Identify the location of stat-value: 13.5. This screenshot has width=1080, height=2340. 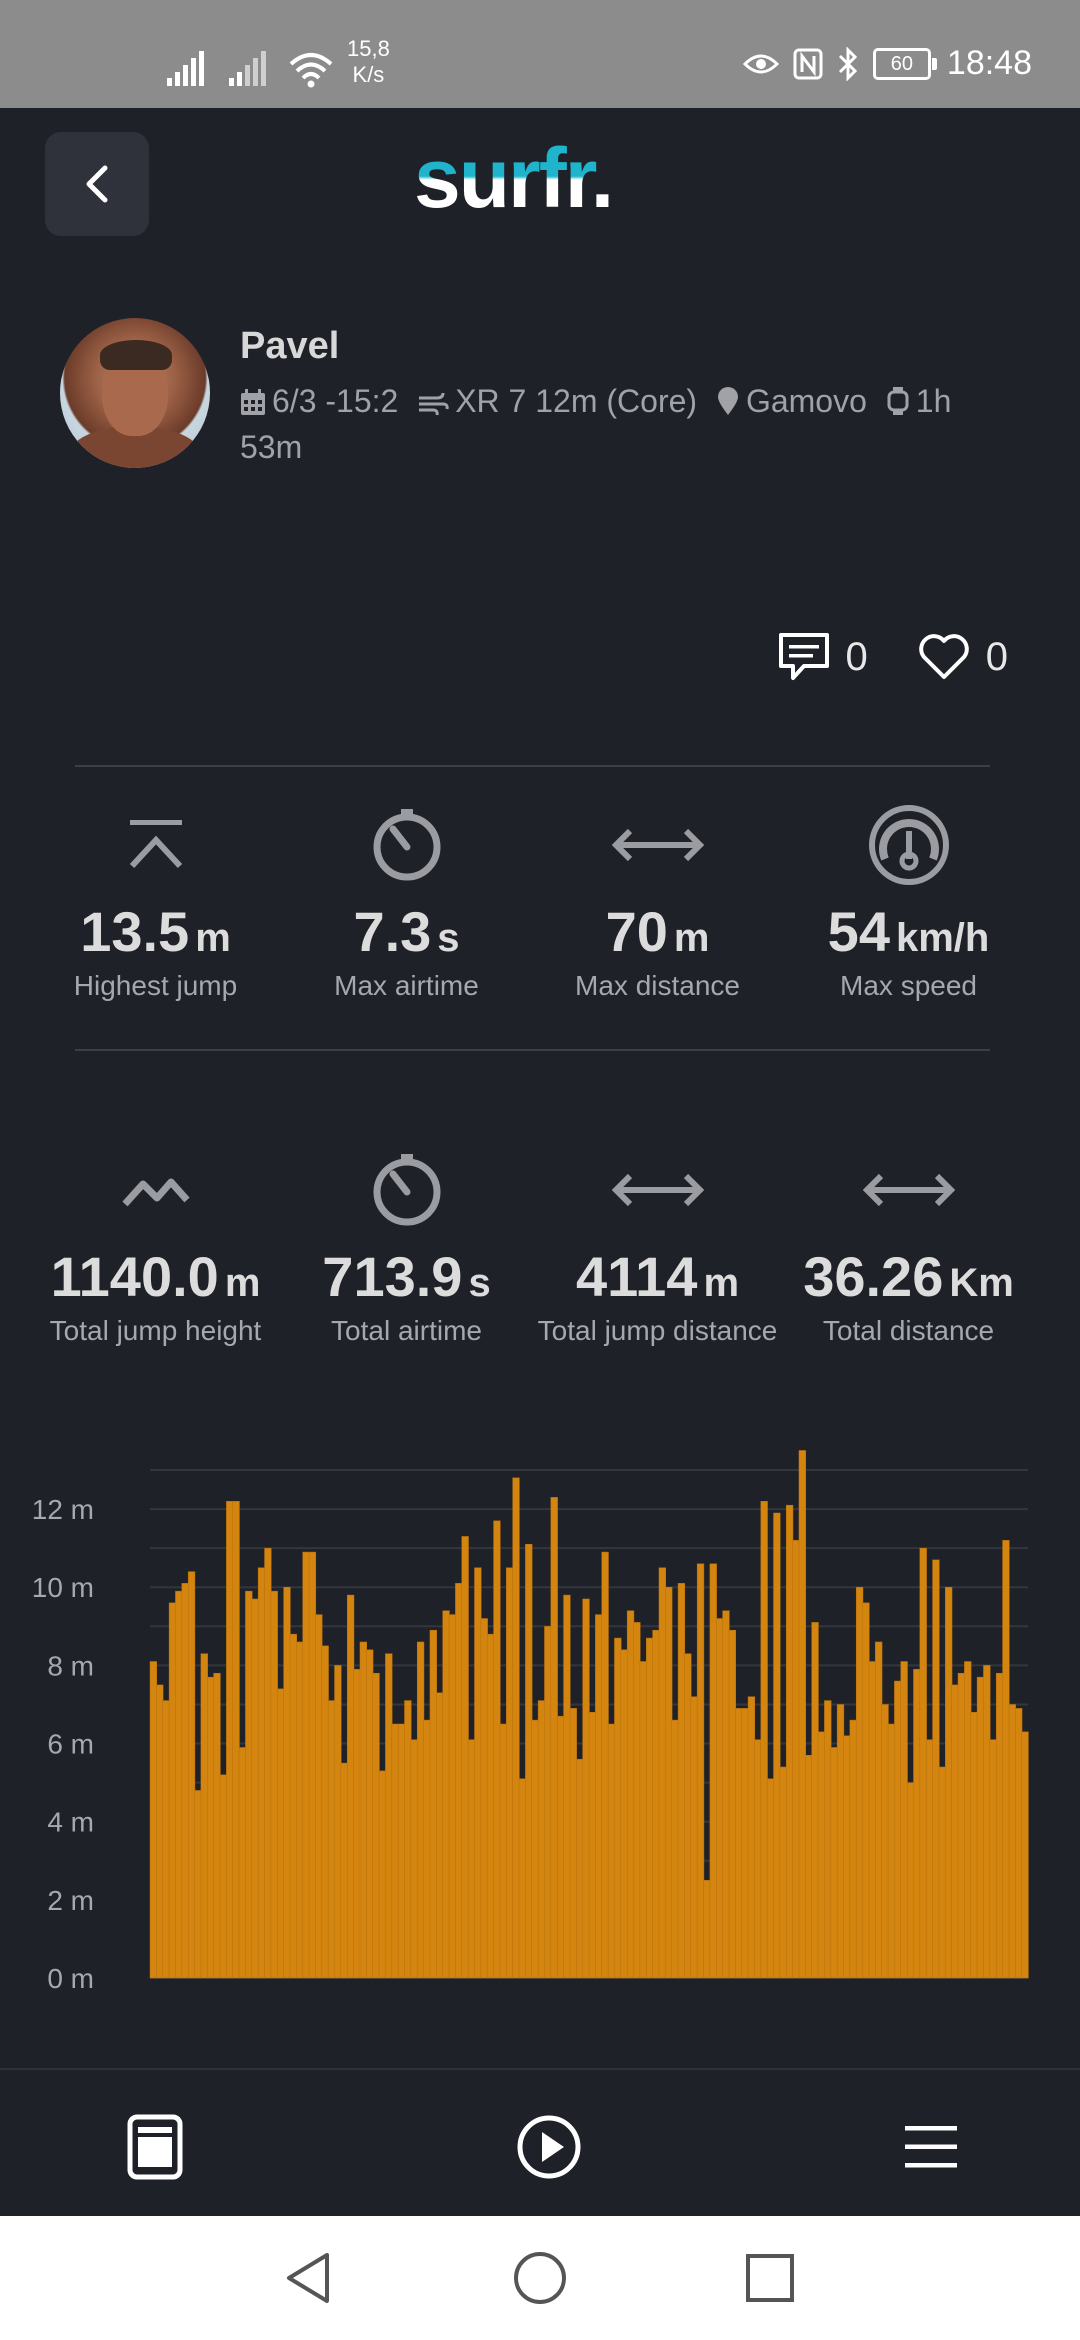
(135, 931).